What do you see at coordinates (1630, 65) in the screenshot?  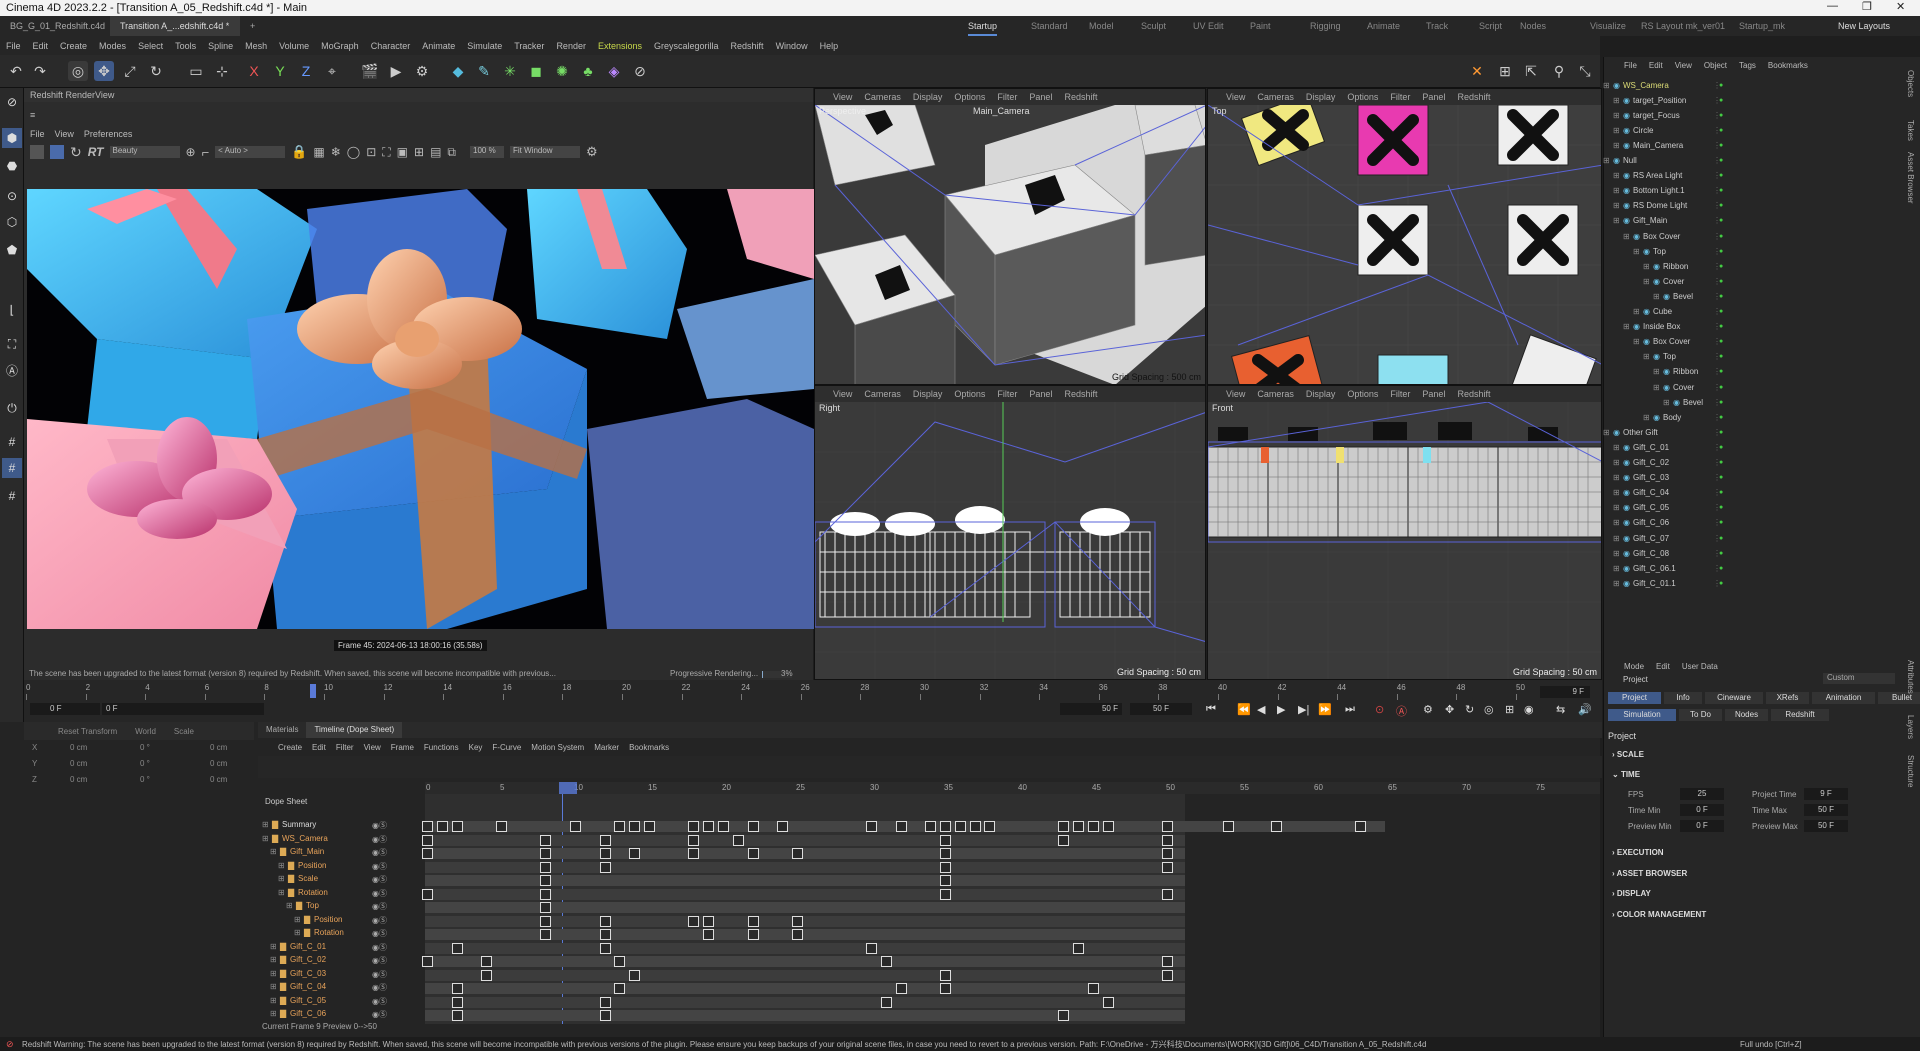 I see `om-menu-file: File` at bounding box center [1630, 65].